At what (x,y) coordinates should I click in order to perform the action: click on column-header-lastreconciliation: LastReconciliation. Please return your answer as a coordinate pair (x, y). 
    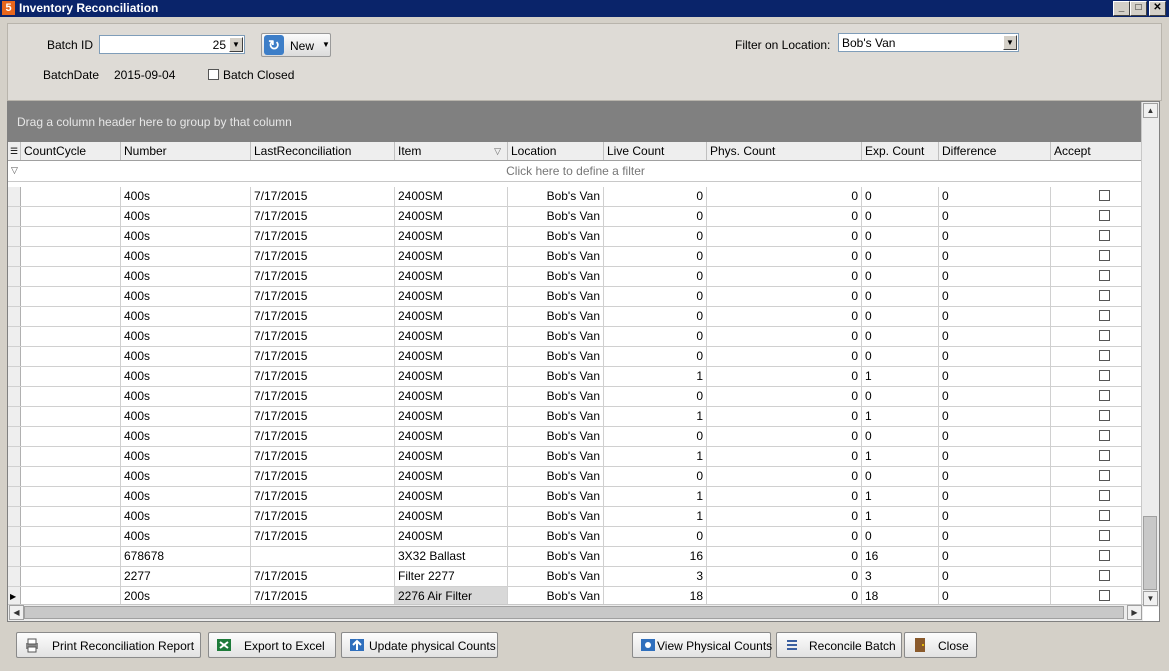
    Looking at the image, I should click on (323, 151).